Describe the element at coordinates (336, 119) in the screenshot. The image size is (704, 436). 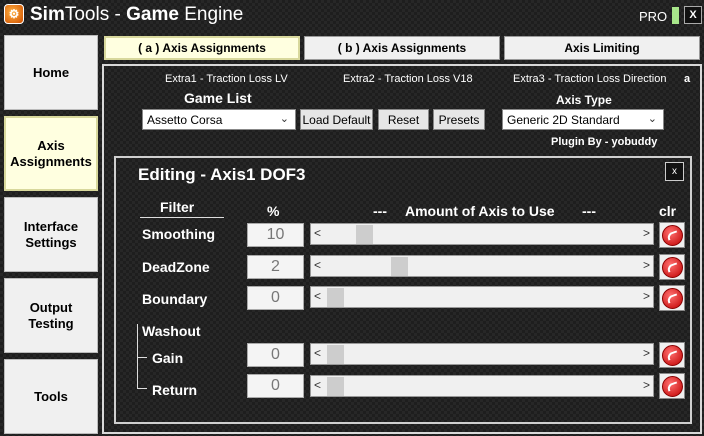
I see `load-default-button: Load Default` at that location.